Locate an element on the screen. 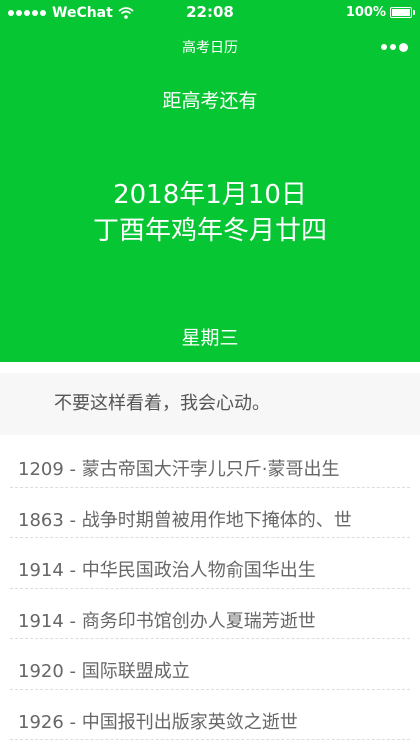 The height and width of the screenshot is (747, 420). status-right: 100% is located at coordinates (380, 12).